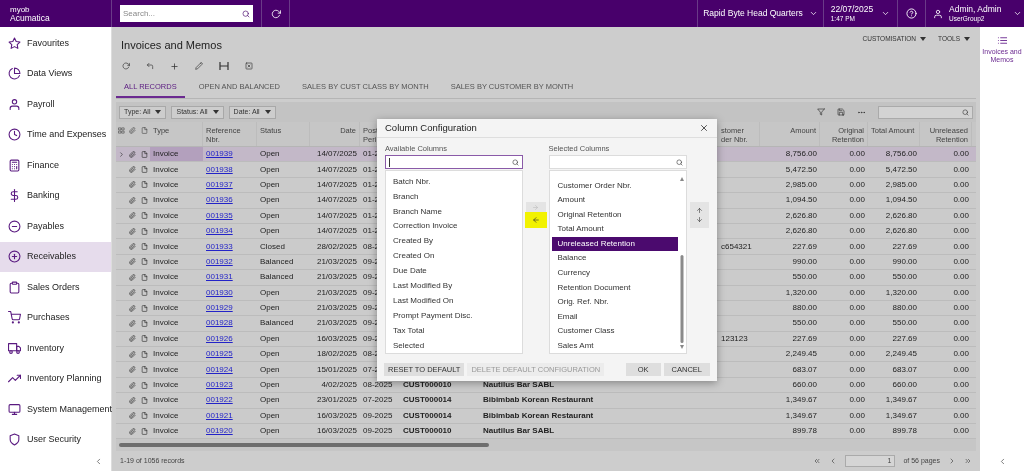  What do you see at coordinates (901, 154) in the screenshot?
I see `table-cell: 8,756.00` at bounding box center [901, 154].